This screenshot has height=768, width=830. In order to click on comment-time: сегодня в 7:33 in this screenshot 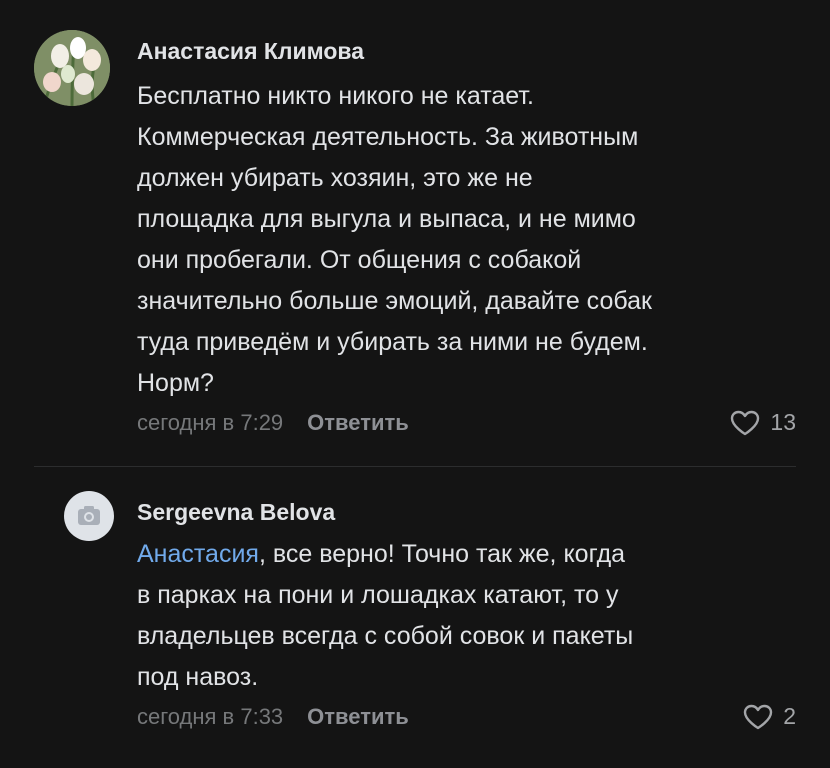, I will do `click(210, 716)`.